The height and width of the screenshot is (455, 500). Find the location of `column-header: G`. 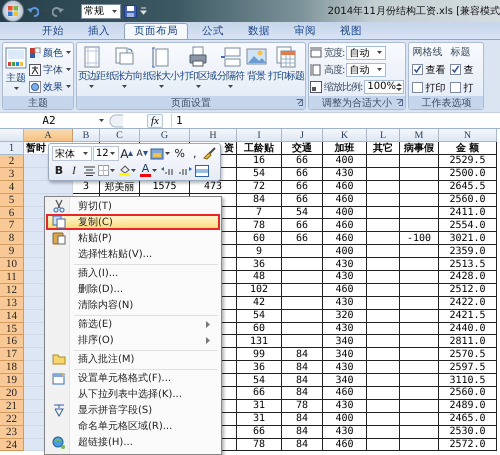

column-header: G is located at coordinates (165, 135).